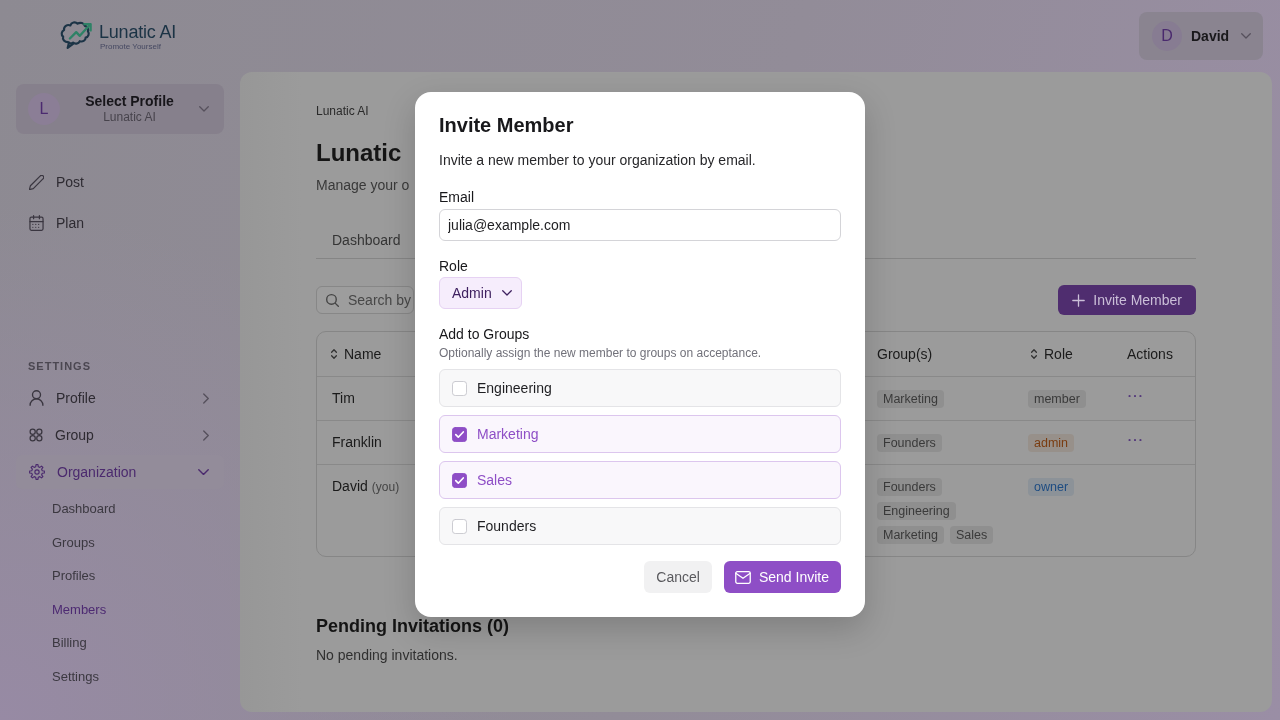 Image resolution: width=1280 pixels, height=720 pixels. What do you see at coordinates (332, 300) in the screenshot?
I see `search-icon` at bounding box center [332, 300].